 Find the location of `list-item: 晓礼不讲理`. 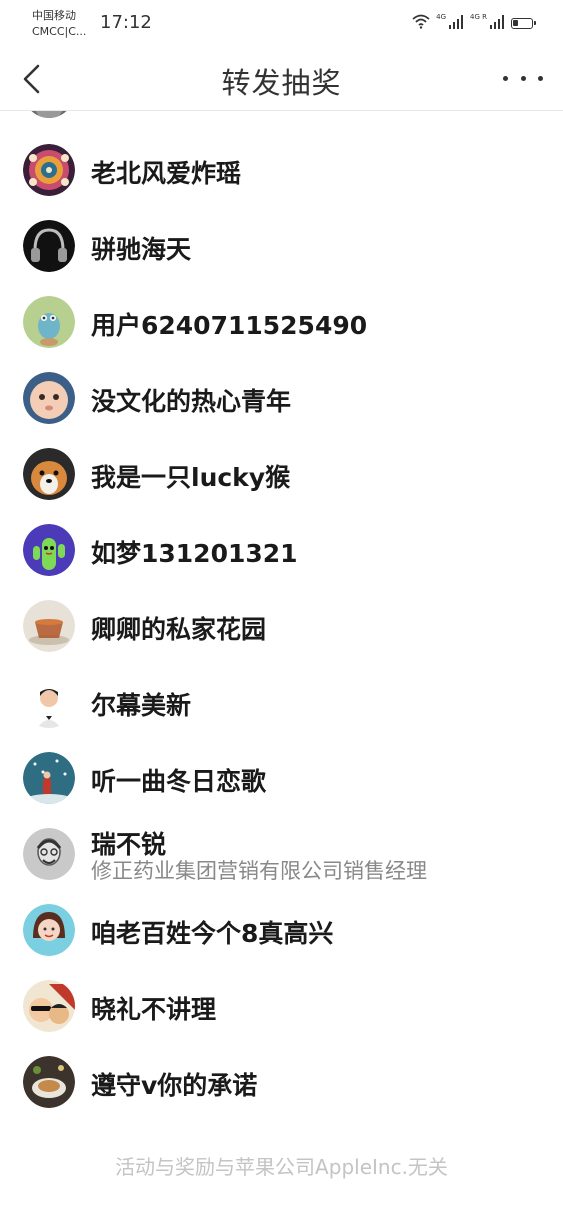

list-item: 晓礼不讲理 is located at coordinates (281, 1018).